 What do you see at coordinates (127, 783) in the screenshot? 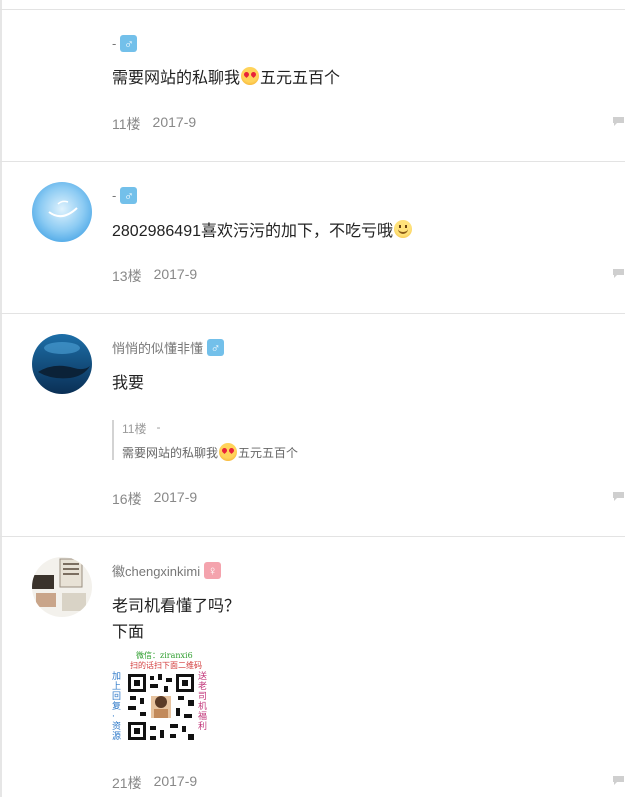
I see `floor-number: 21楼` at bounding box center [127, 783].